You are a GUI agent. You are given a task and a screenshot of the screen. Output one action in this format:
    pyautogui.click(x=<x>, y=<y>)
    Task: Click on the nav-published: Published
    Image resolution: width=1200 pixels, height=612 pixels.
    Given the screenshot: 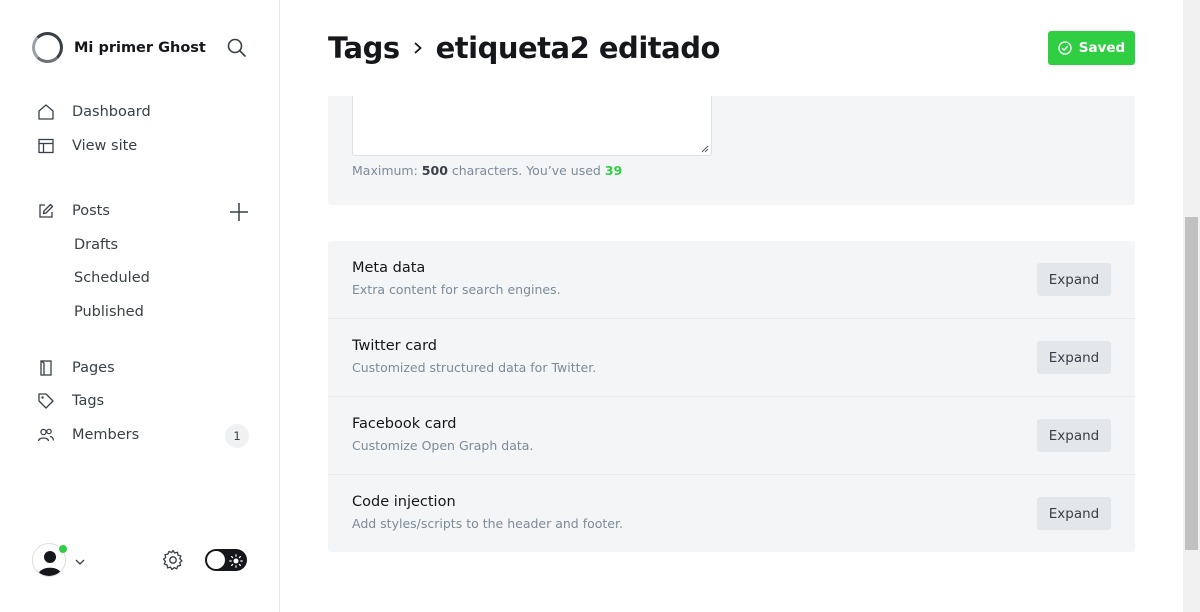 What is the action you would take?
    pyautogui.click(x=109, y=312)
    